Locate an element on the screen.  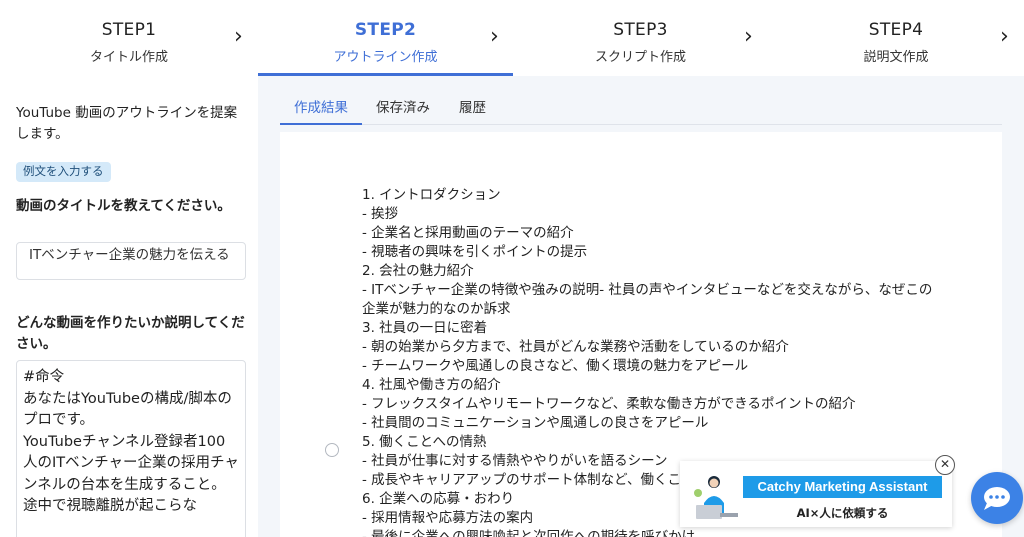
example-input-button: 例文を入力する is located at coordinates (63, 172).